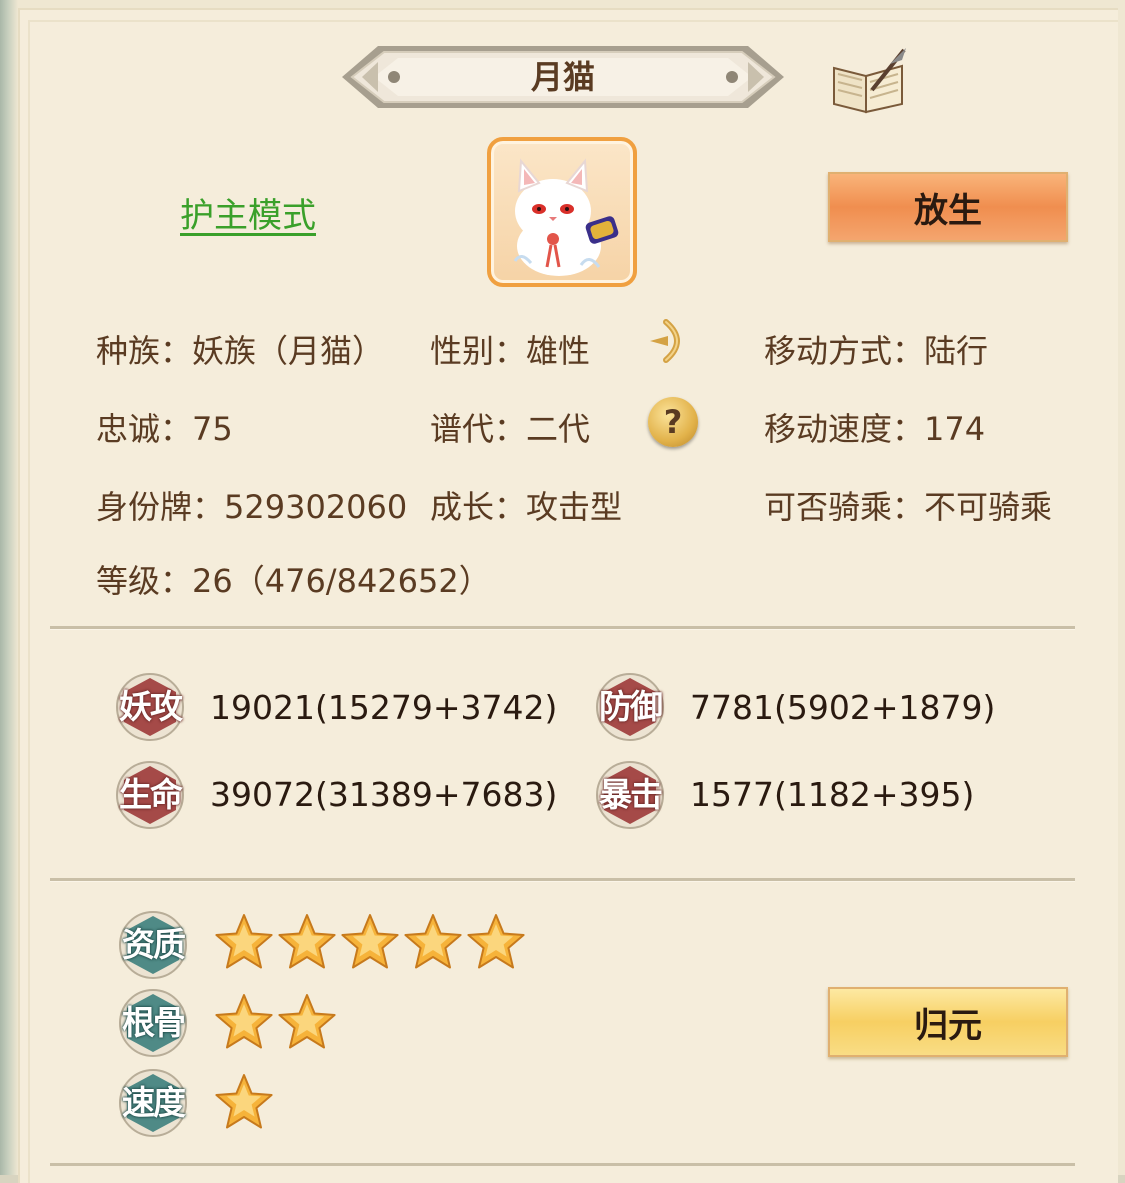  What do you see at coordinates (630, 707) in the screenshot?
I see `stat-badge-defense: 防御` at bounding box center [630, 707].